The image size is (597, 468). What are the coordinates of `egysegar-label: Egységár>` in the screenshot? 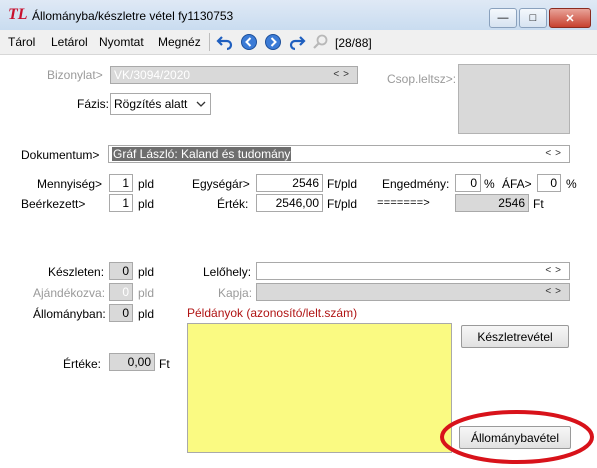 It's located at (221, 184).